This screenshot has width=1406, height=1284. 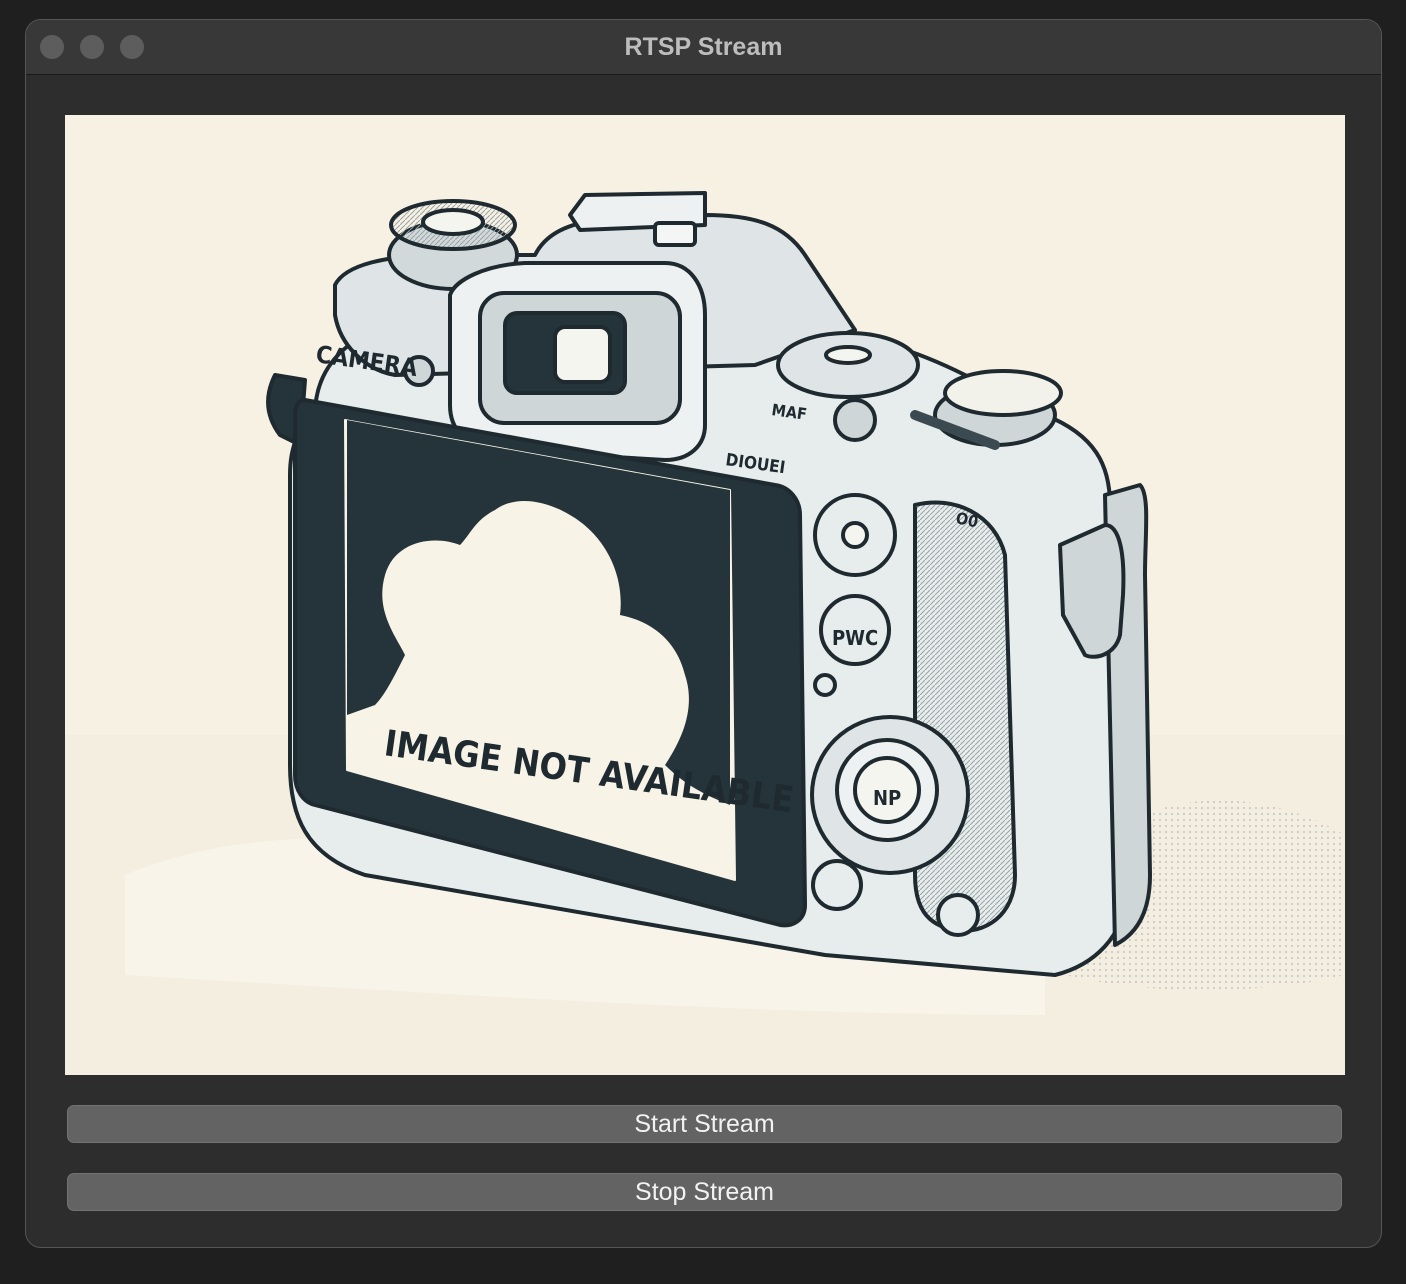 What do you see at coordinates (704, 1192) in the screenshot?
I see `stop-stream-button: Stop Stream` at bounding box center [704, 1192].